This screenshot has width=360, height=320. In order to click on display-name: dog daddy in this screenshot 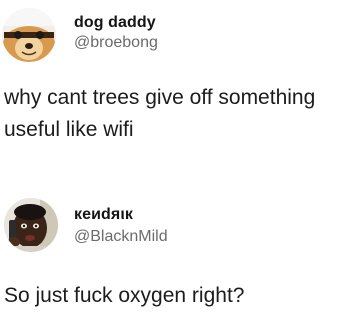, I will do `click(115, 23)`.